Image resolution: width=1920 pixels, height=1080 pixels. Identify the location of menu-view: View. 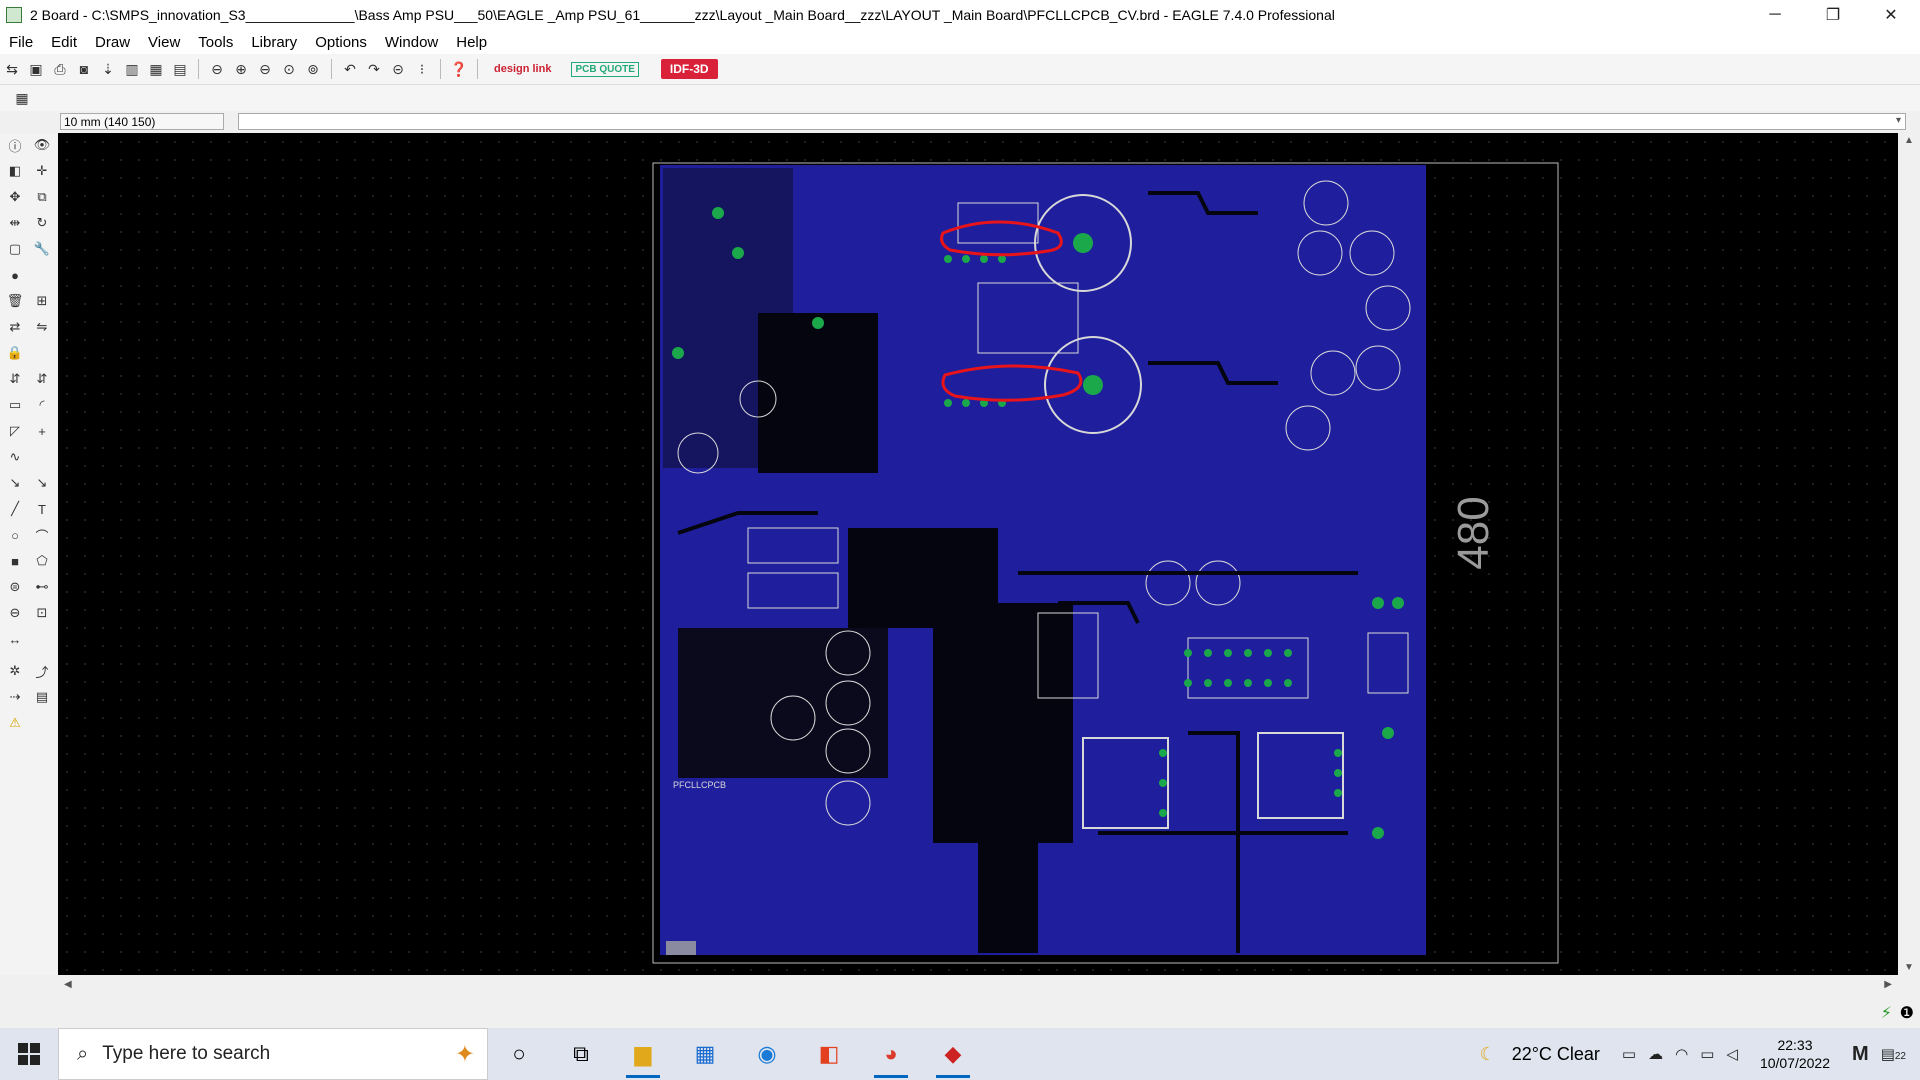
(164, 42).